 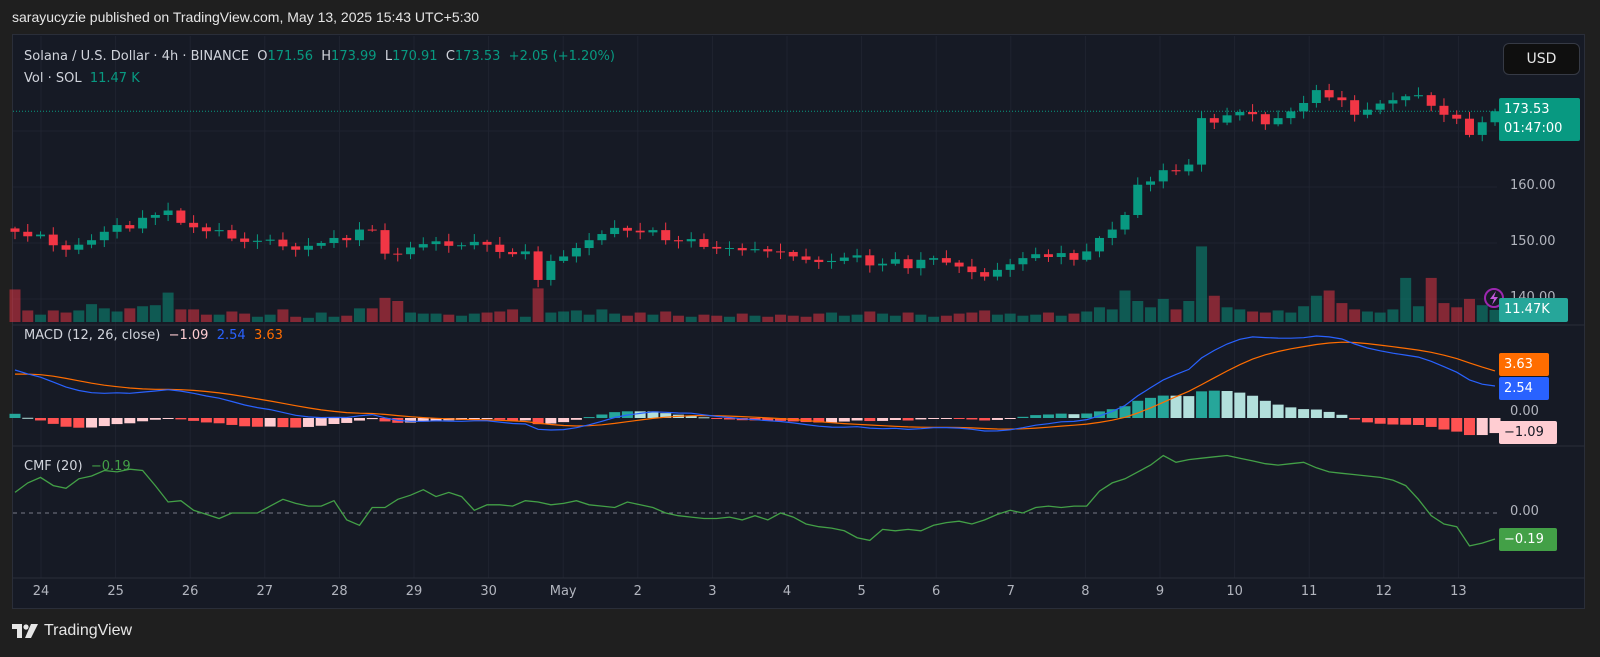 What do you see at coordinates (477, 56) in the screenshot?
I see `close-value: 173.53` at bounding box center [477, 56].